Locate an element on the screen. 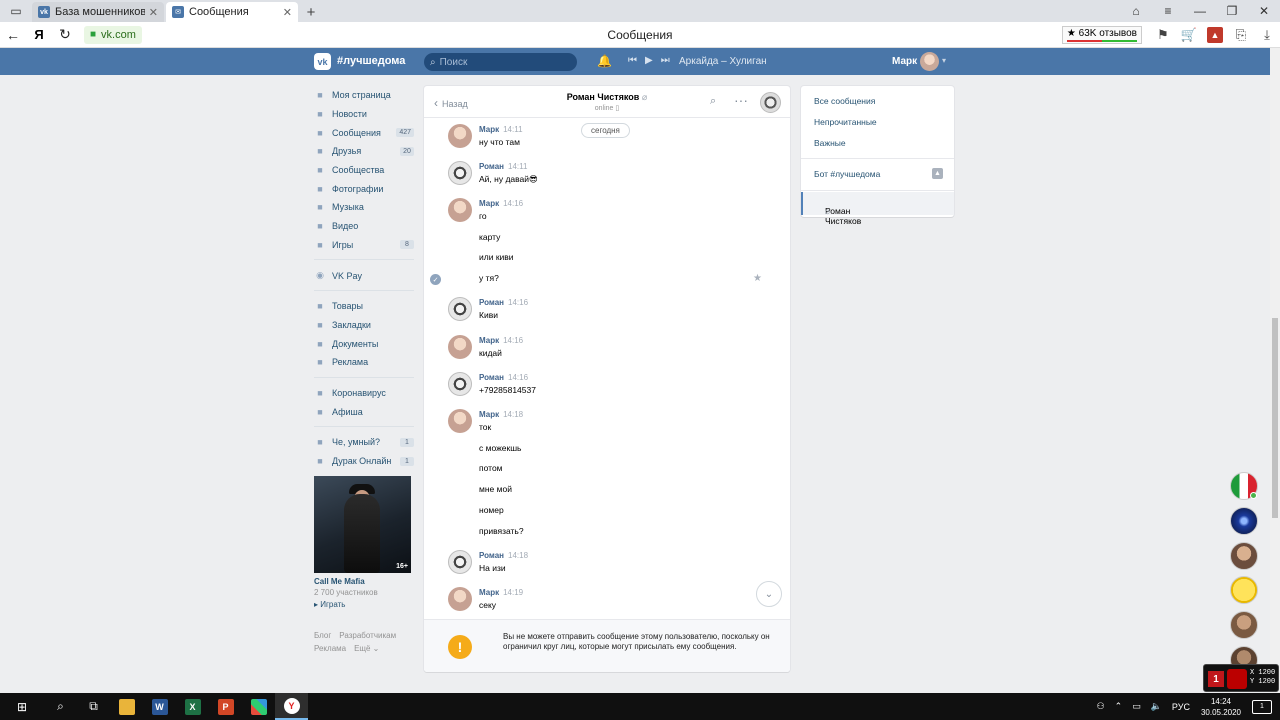 The height and width of the screenshot is (720, 1280). sidebar-item: ■ Видео is located at coordinates (364, 226).